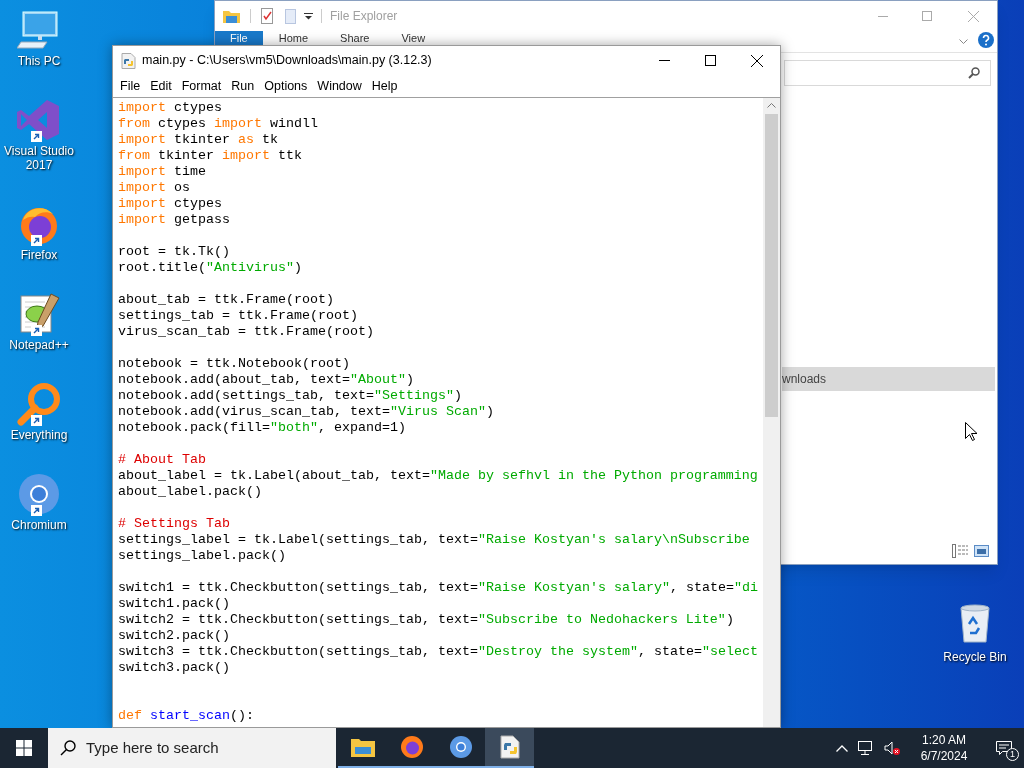 This screenshot has height=768, width=1024. I want to click on code-line: switch1 = ttk.Checkbutton(settings_tab, text="Raise Kostyan's salary", state="di, so click(438, 588).